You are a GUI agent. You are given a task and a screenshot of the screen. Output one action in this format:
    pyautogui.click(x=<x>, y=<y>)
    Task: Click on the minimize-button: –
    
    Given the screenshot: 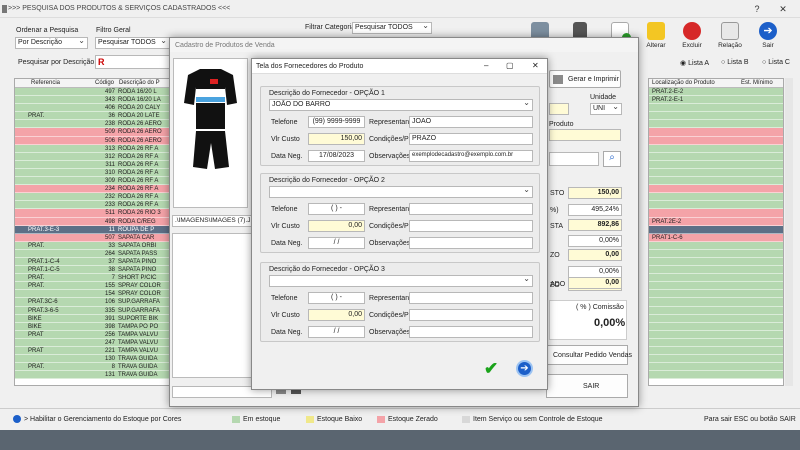 What is the action you would take?
    pyautogui.click(x=486, y=65)
    